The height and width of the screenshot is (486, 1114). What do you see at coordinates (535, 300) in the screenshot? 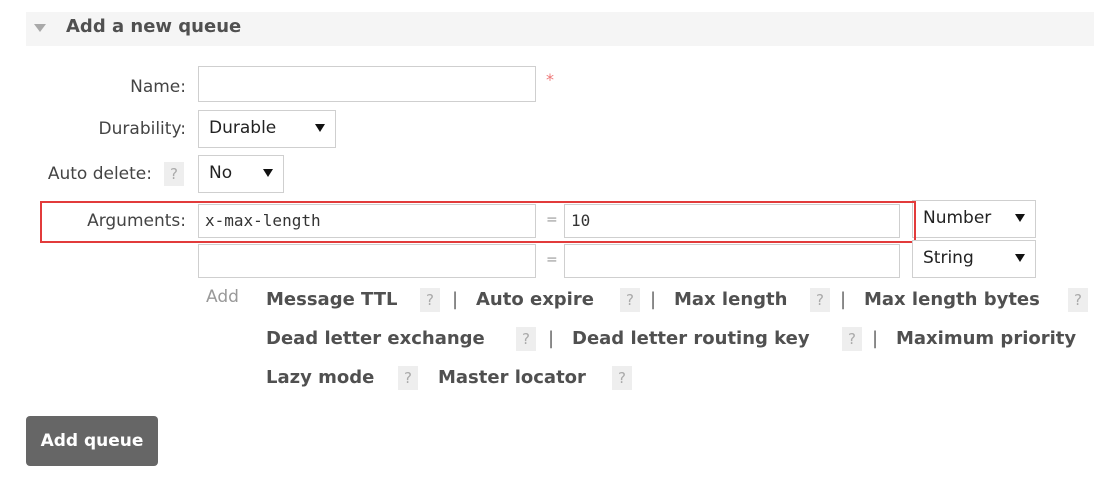
I see `shortcut-auto-expire: Auto expire` at bounding box center [535, 300].